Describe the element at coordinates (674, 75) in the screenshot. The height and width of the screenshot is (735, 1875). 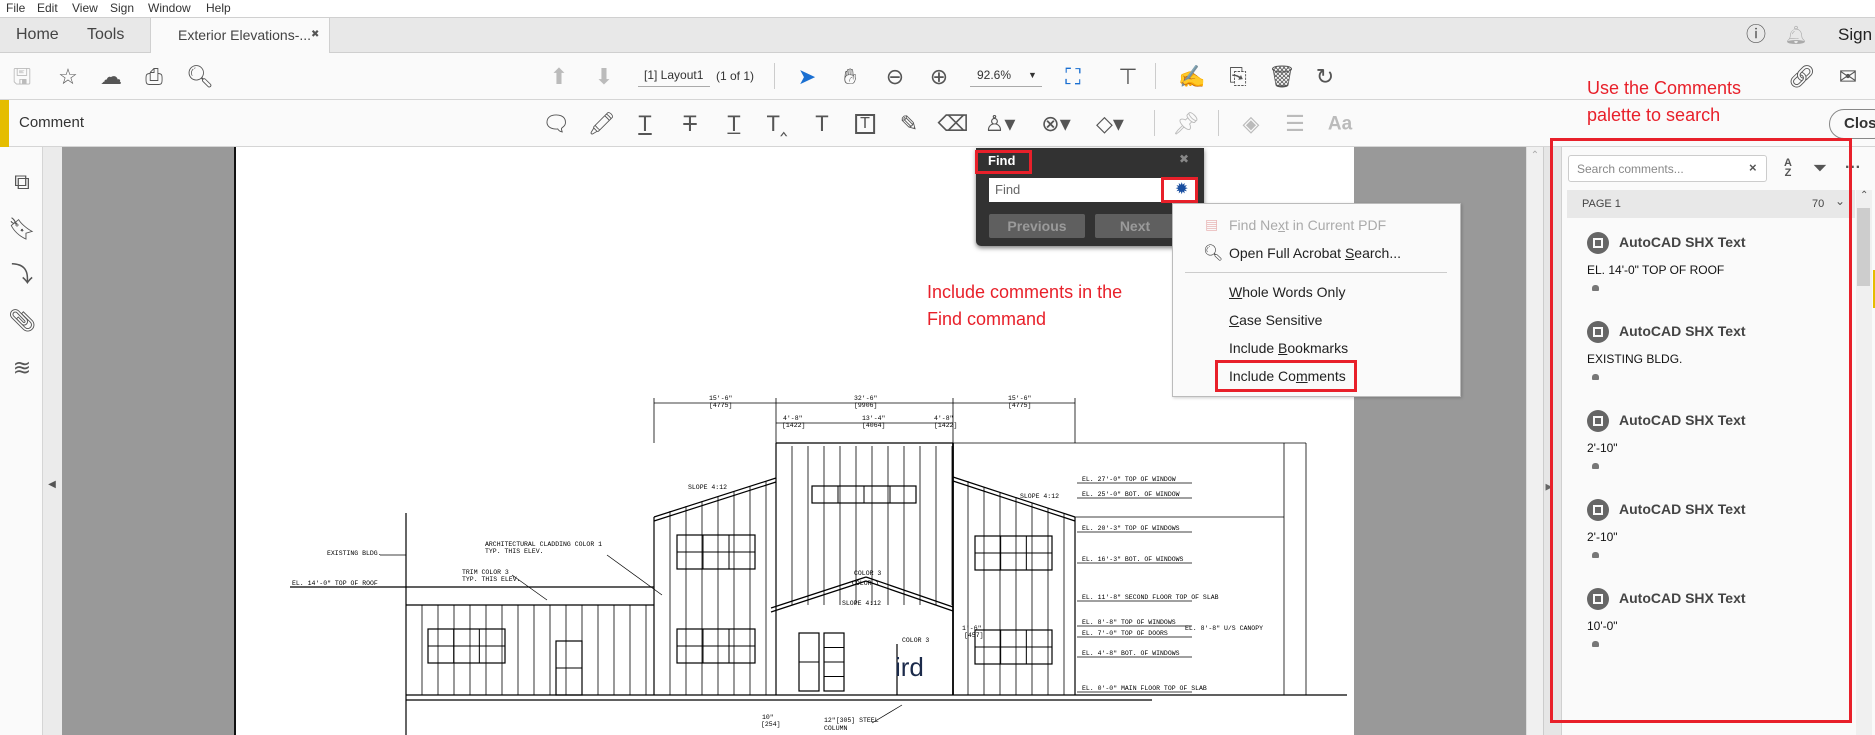
I see `page-number-field: [1] Layout1` at that location.